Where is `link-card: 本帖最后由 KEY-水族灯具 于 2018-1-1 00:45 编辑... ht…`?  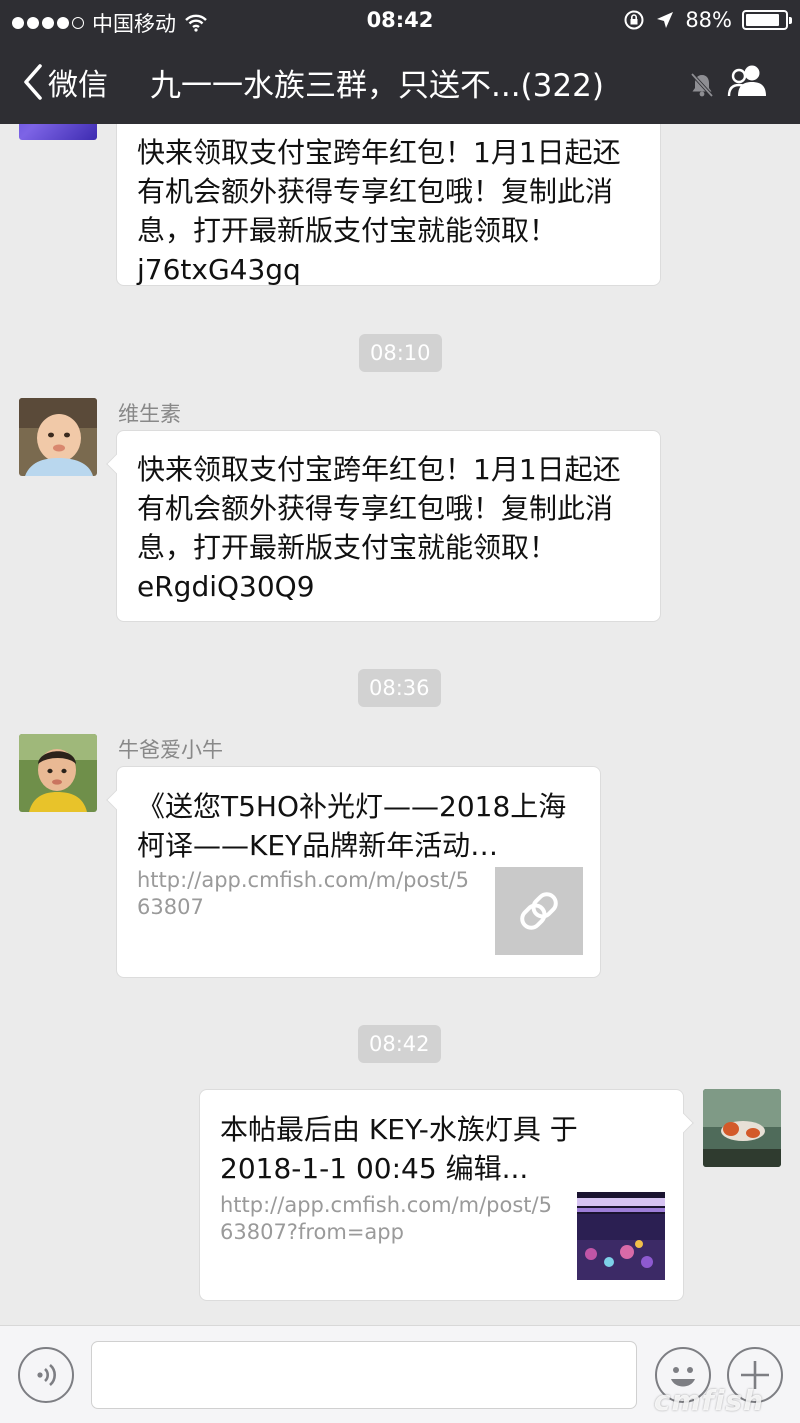 link-card: 本帖最后由 KEY-水族灯具 于 2018-1-1 00:45 编辑... ht… is located at coordinates (446, 1195).